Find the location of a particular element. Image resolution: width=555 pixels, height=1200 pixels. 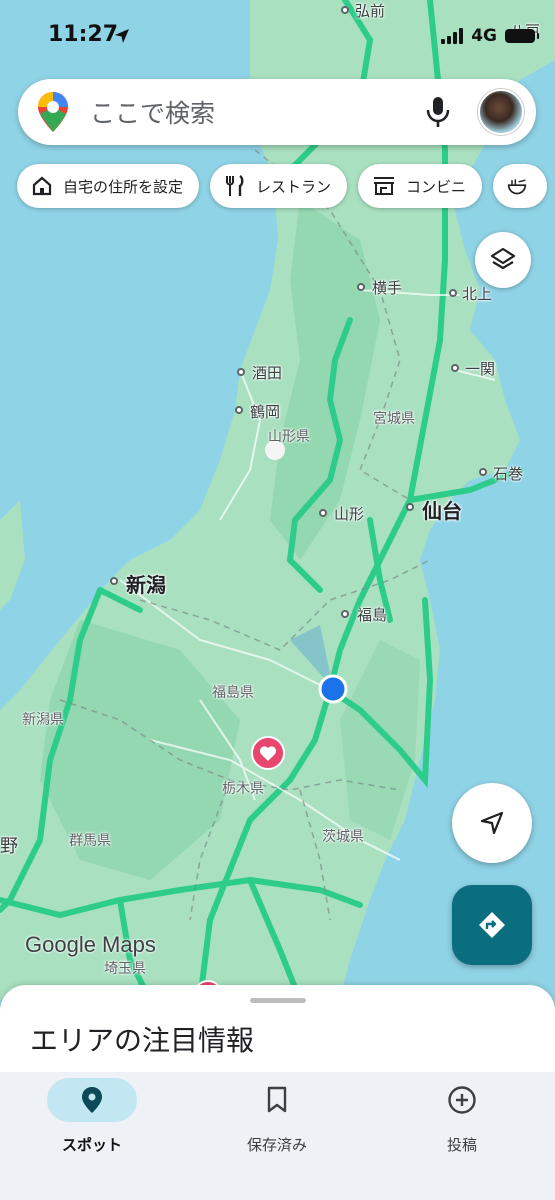

pref-label-niigata: 新潟県 is located at coordinates (43, 719).